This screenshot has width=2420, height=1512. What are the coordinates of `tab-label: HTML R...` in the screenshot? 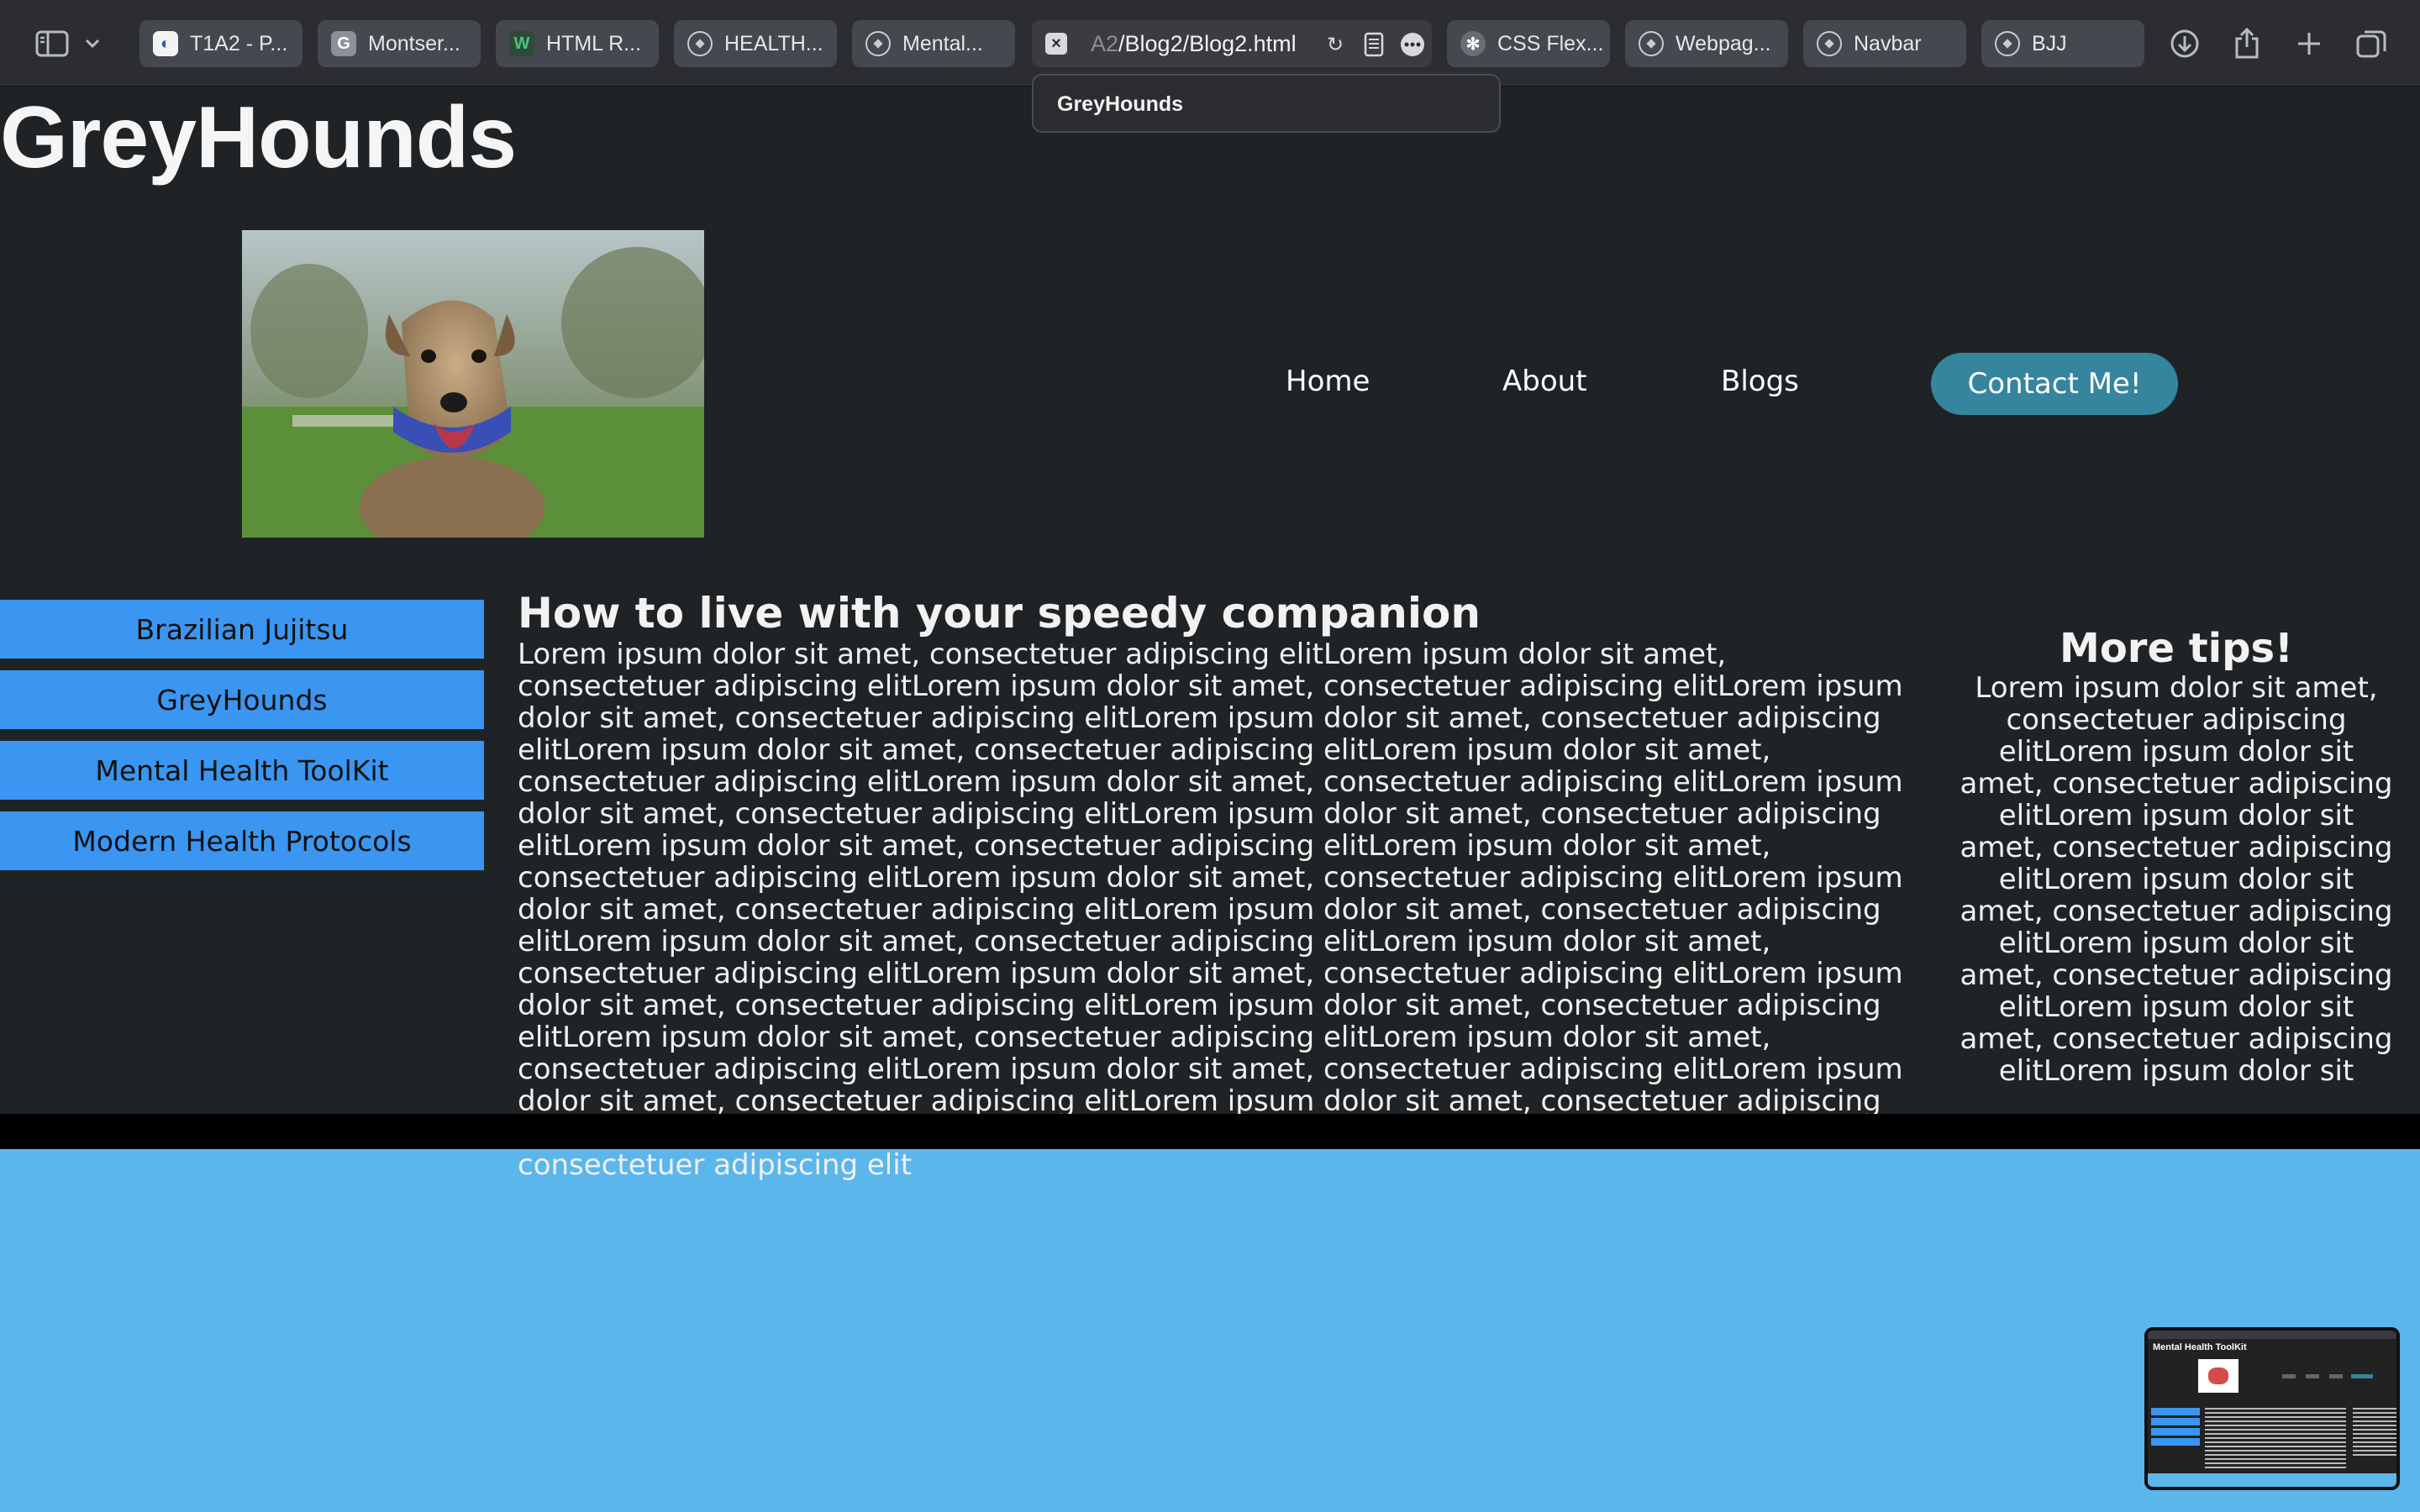 It's located at (593, 43).